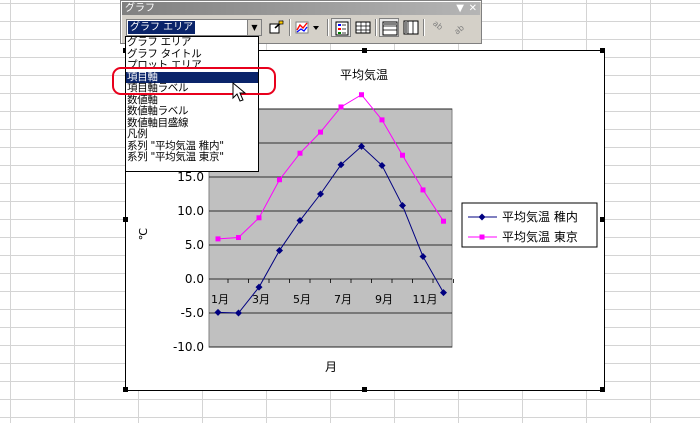 The image size is (700, 423). Describe the element at coordinates (460, 8) in the screenshot. I see `toolbar-options-icon: ▼` at that location.